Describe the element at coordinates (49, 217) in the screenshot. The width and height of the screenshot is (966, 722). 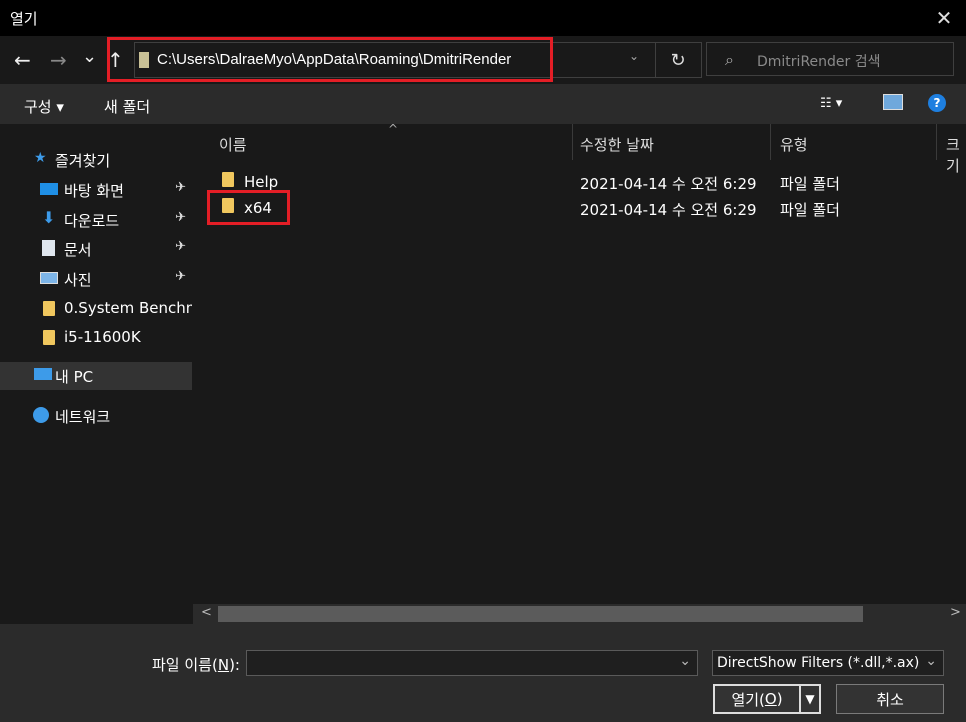
I see `download-icon: ⬇` at that location.